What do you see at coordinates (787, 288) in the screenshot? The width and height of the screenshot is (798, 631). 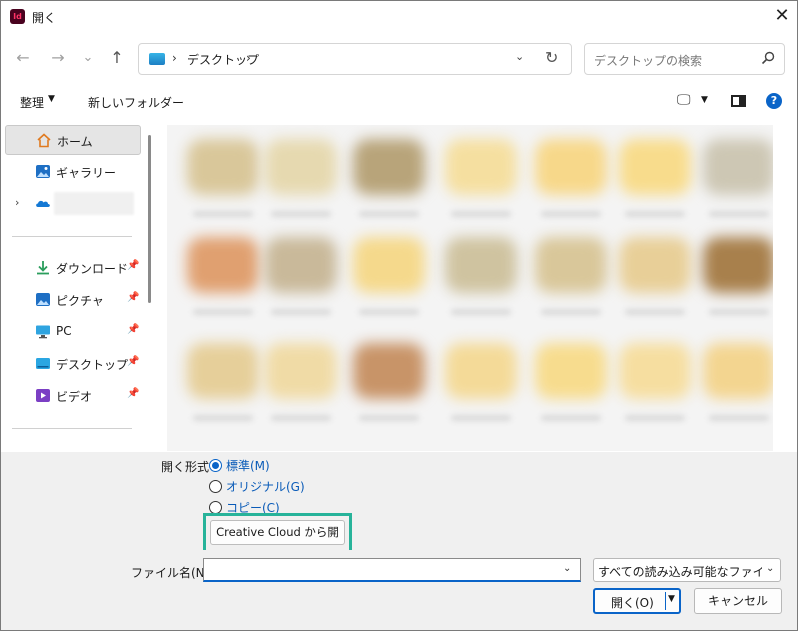 I see `content-scrollbar` at bounding box center [787, 288].